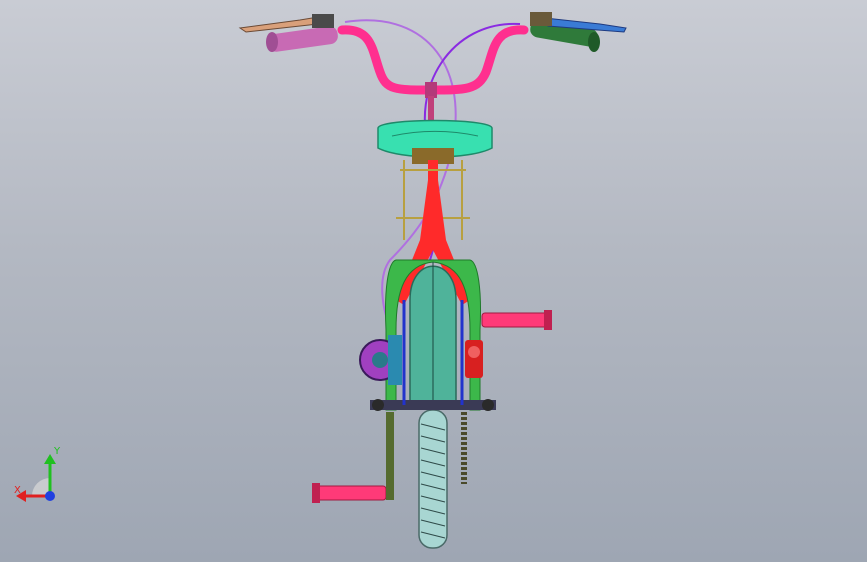 The image size is (867, 562). What do you see at coordinates (433, 479) in the screenshot?
I see `rear-tire` at bounding box center [433, 479].